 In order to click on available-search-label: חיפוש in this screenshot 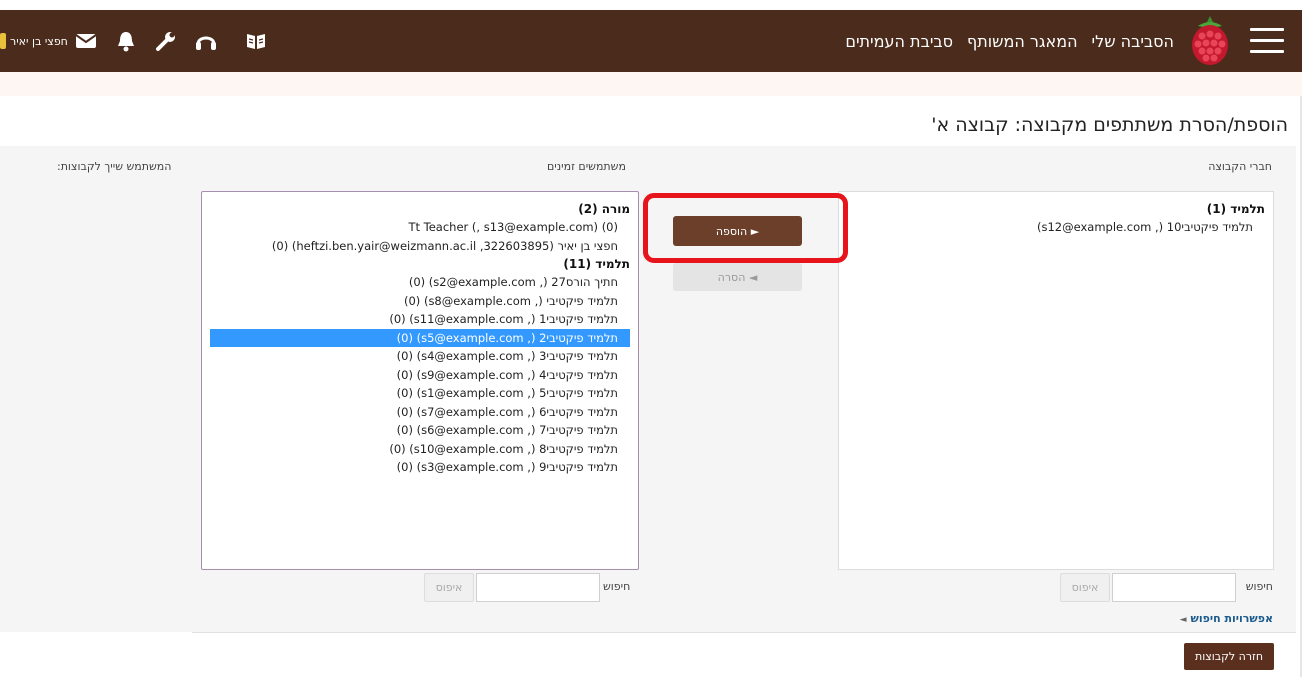, I will do `click(617, 586)`.